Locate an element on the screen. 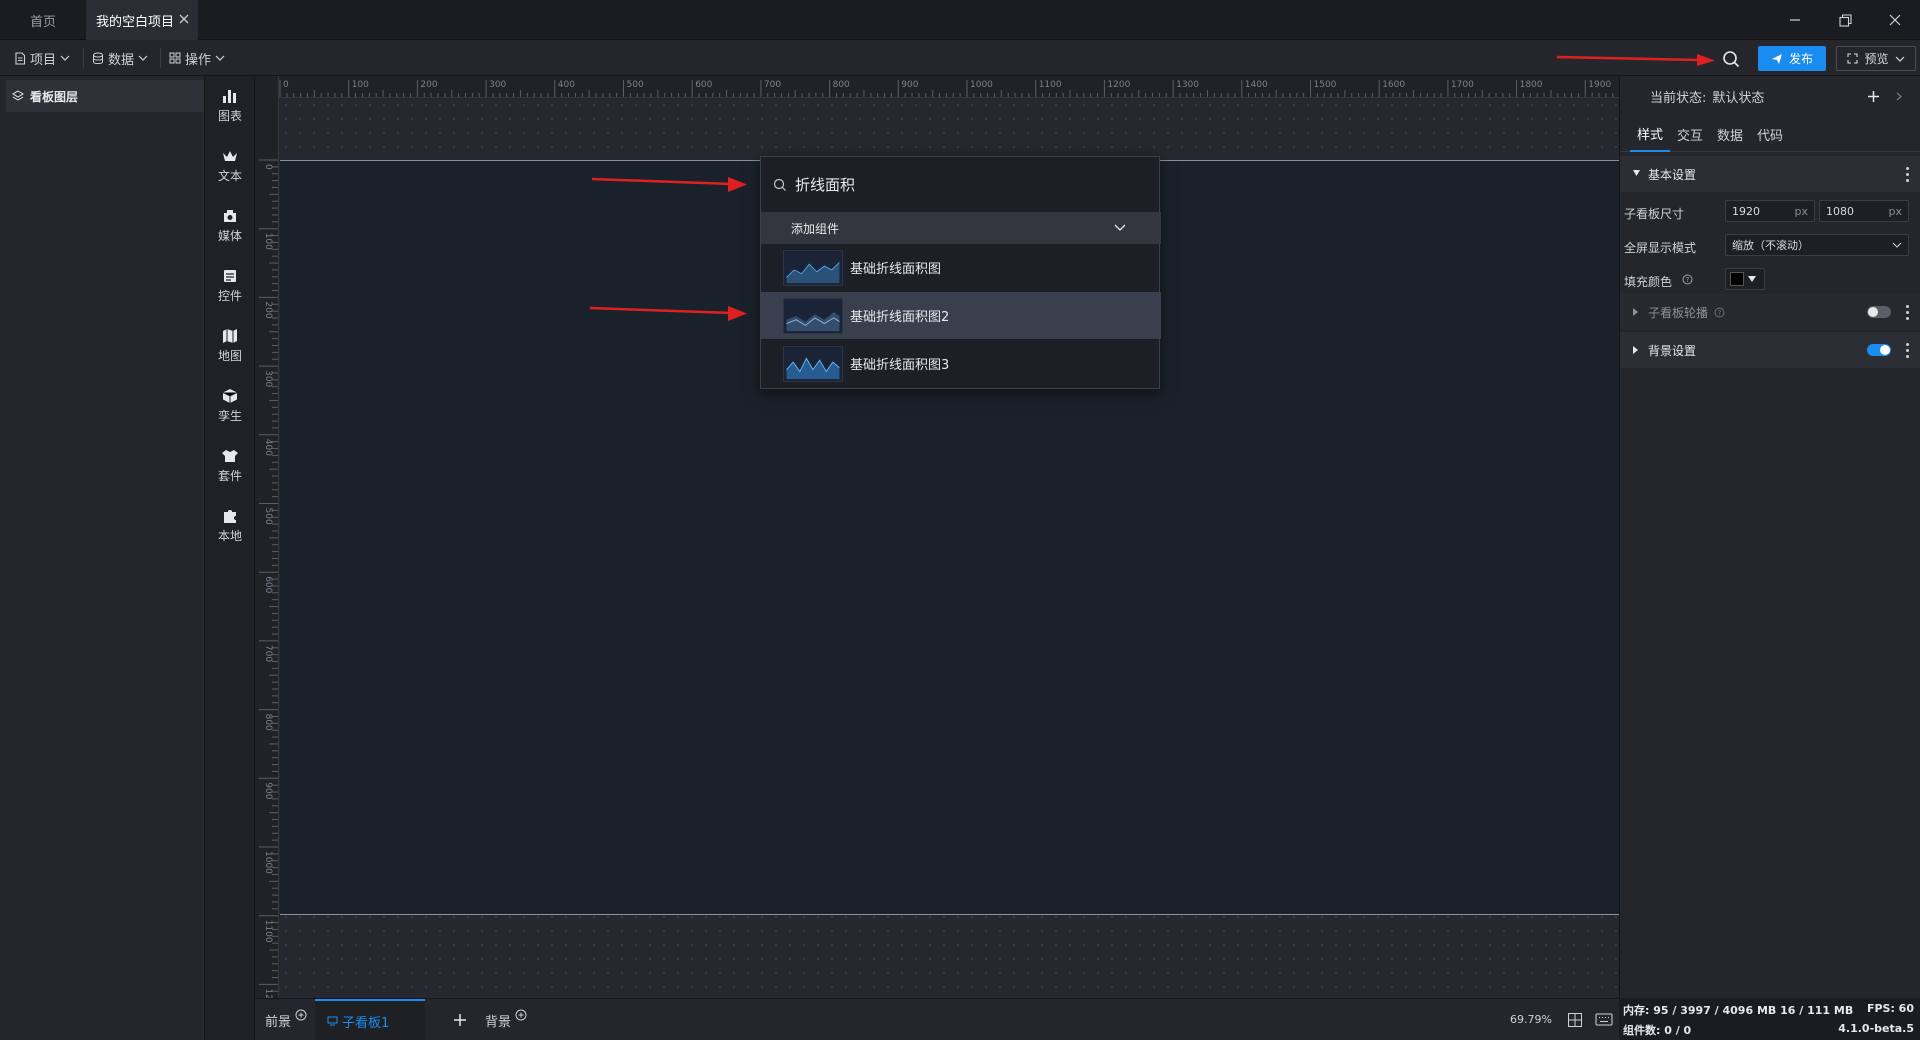 This screenshot has height=1040, width=1920. category-twin: 孪生 is located at coordinates (230, 406).